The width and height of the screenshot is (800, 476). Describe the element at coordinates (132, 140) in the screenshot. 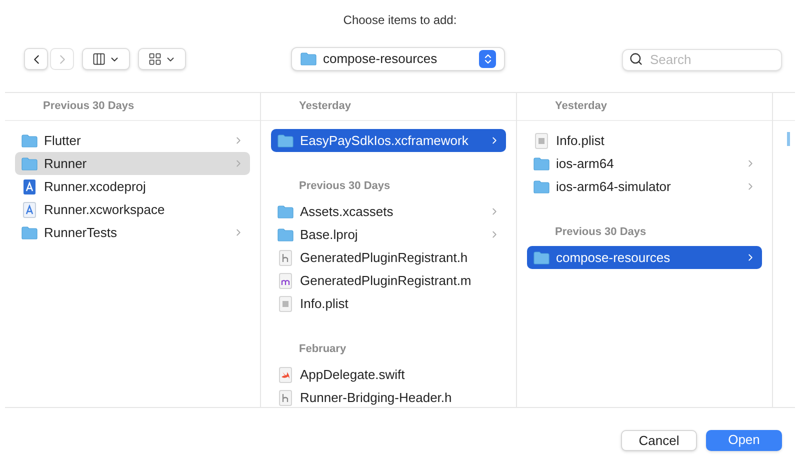

I see `file-row: Flutter` at that location.